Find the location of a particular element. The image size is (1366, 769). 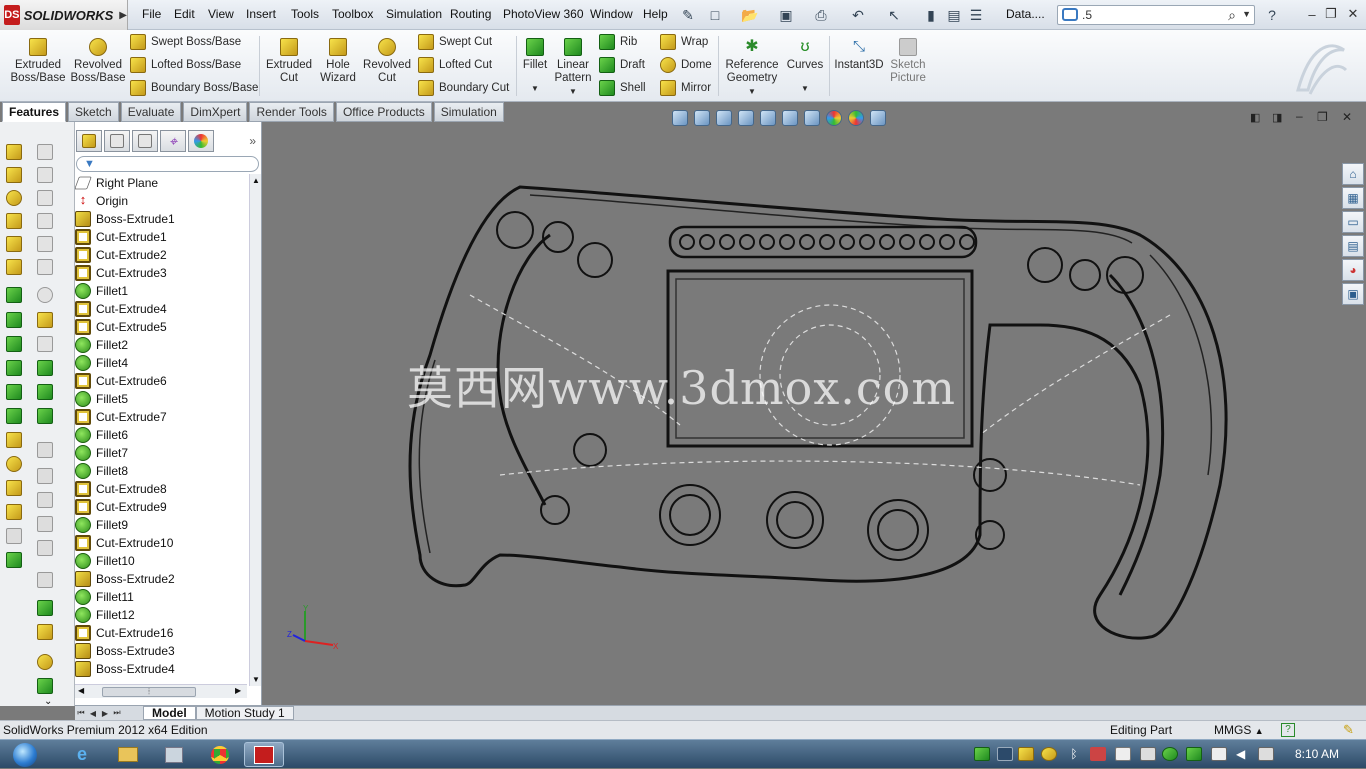

indent-tool-icon is located at coordinates (14, 536).